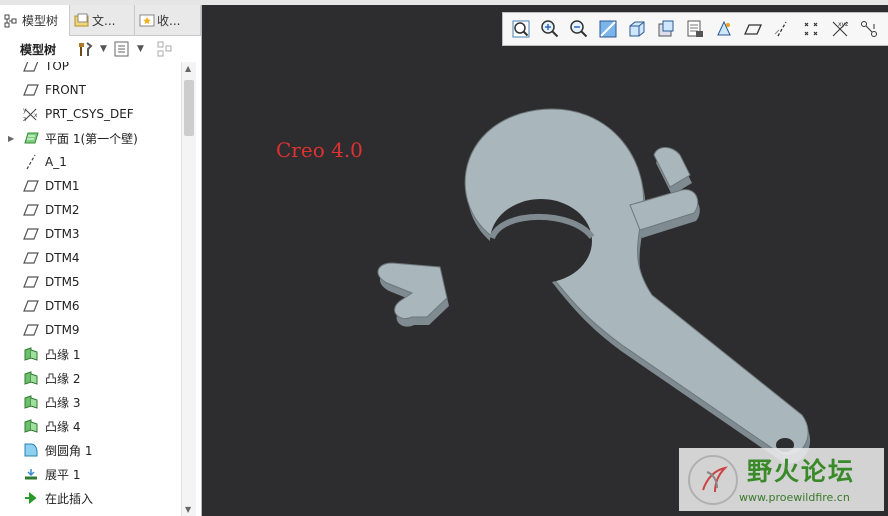 The width and height of the screenshot is (888, 516). I want to click on model-tree-label: 模型树, so click(38, 49).